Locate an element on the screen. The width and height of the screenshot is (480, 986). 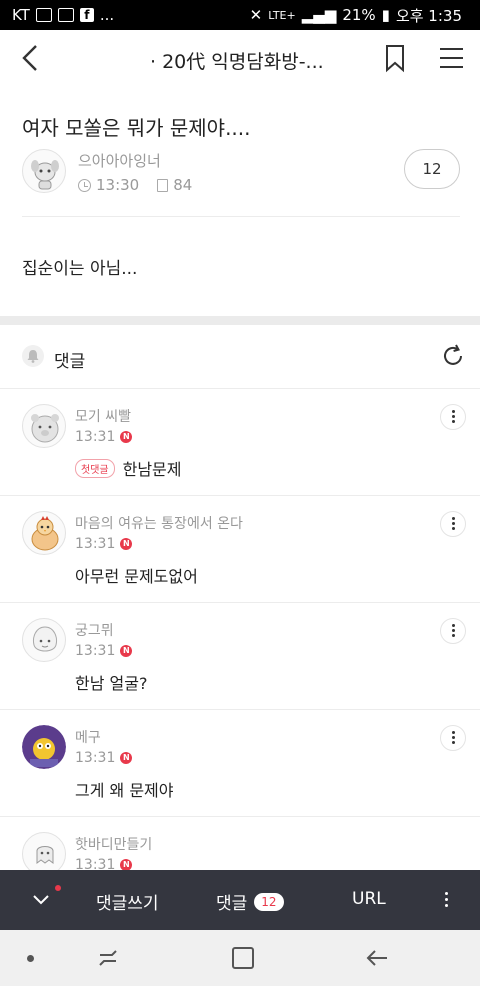
chicken-character-icon is located at coordinates (45, 533).